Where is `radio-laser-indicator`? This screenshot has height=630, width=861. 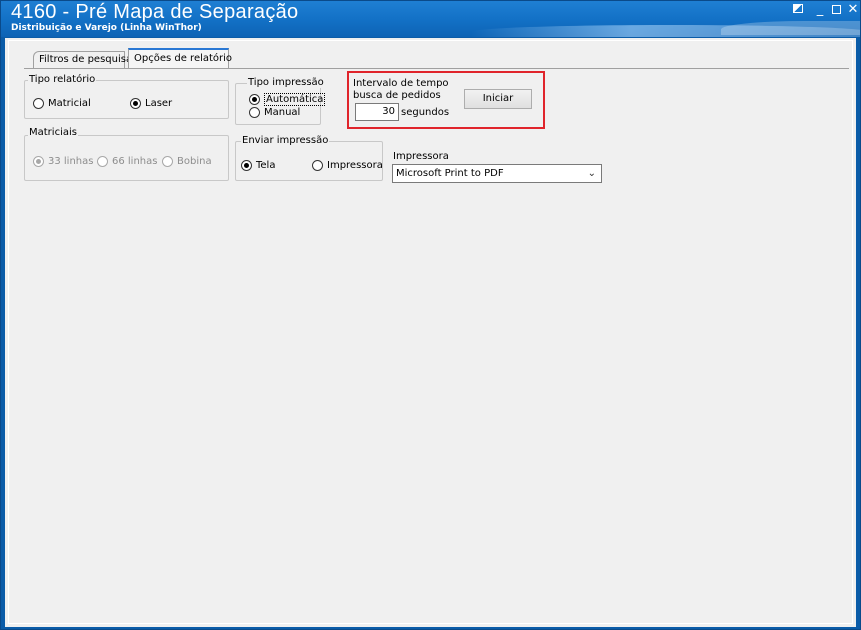 radio-laser-indicator is located at coordinates (135, 103).